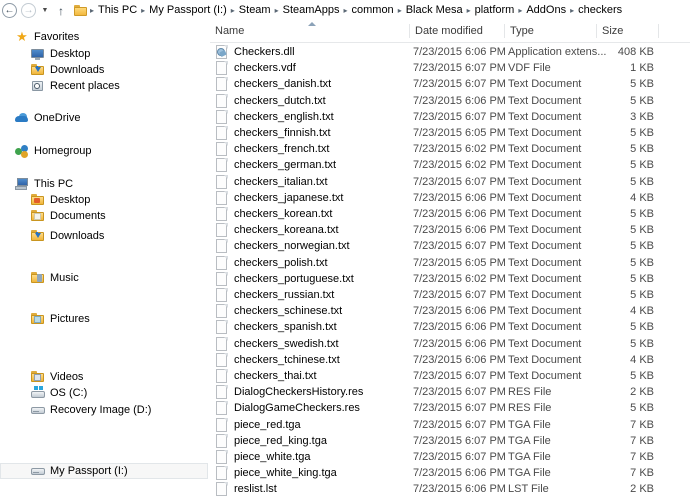 Image resolution: width=690 pixels, height=500 pixels. Describe the element at coordinates (38, 236) in the screenshot. I see `downloads-folder-icon` at that location.